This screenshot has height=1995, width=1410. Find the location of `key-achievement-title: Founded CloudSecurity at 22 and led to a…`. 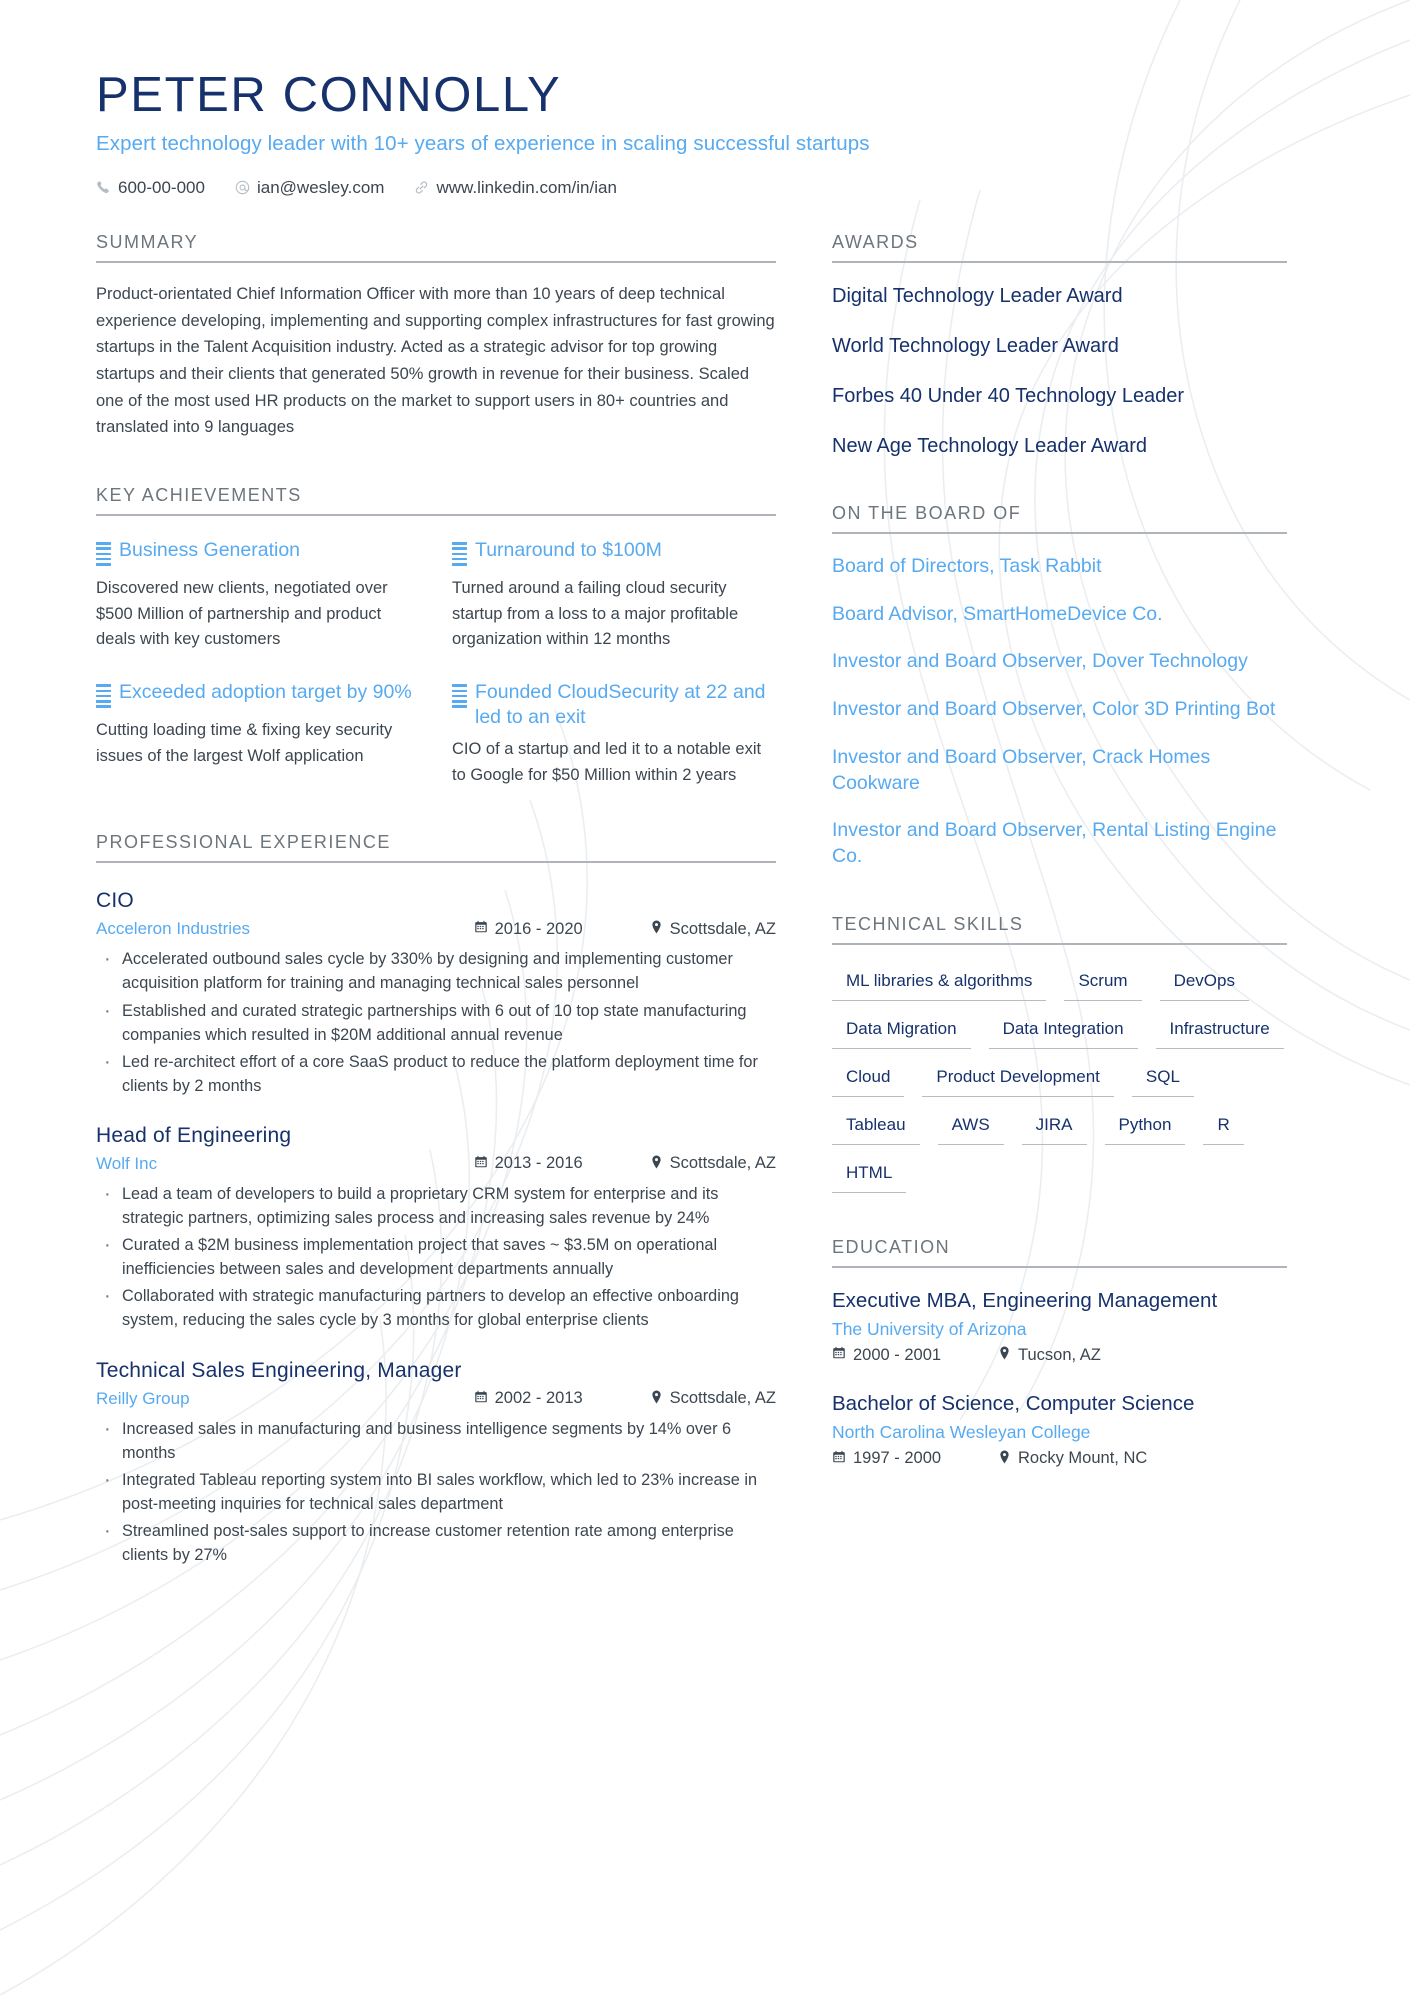

key-achievement-title: Founded CloudSecurity at 22 and led to a… is located at coordinates (620, 704).